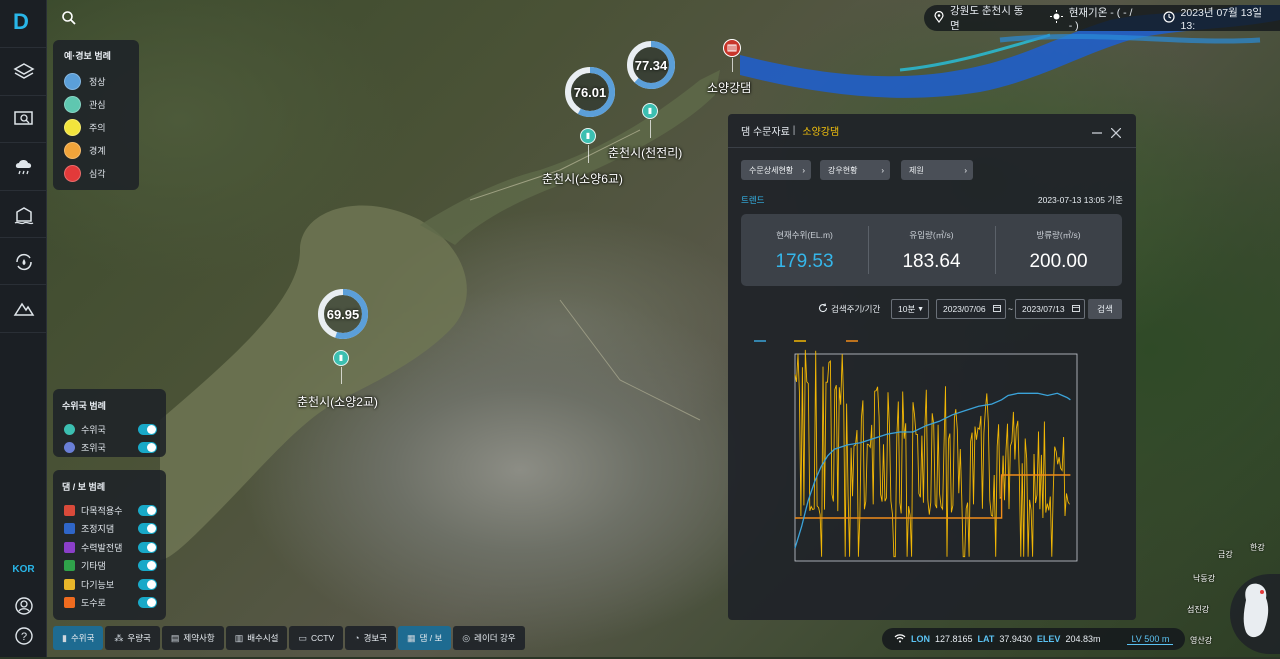  What do you see at coordinates (729, 87) in the screenshot?
I see `dam-label: 소양강댐` at bounding box center [729, 87].